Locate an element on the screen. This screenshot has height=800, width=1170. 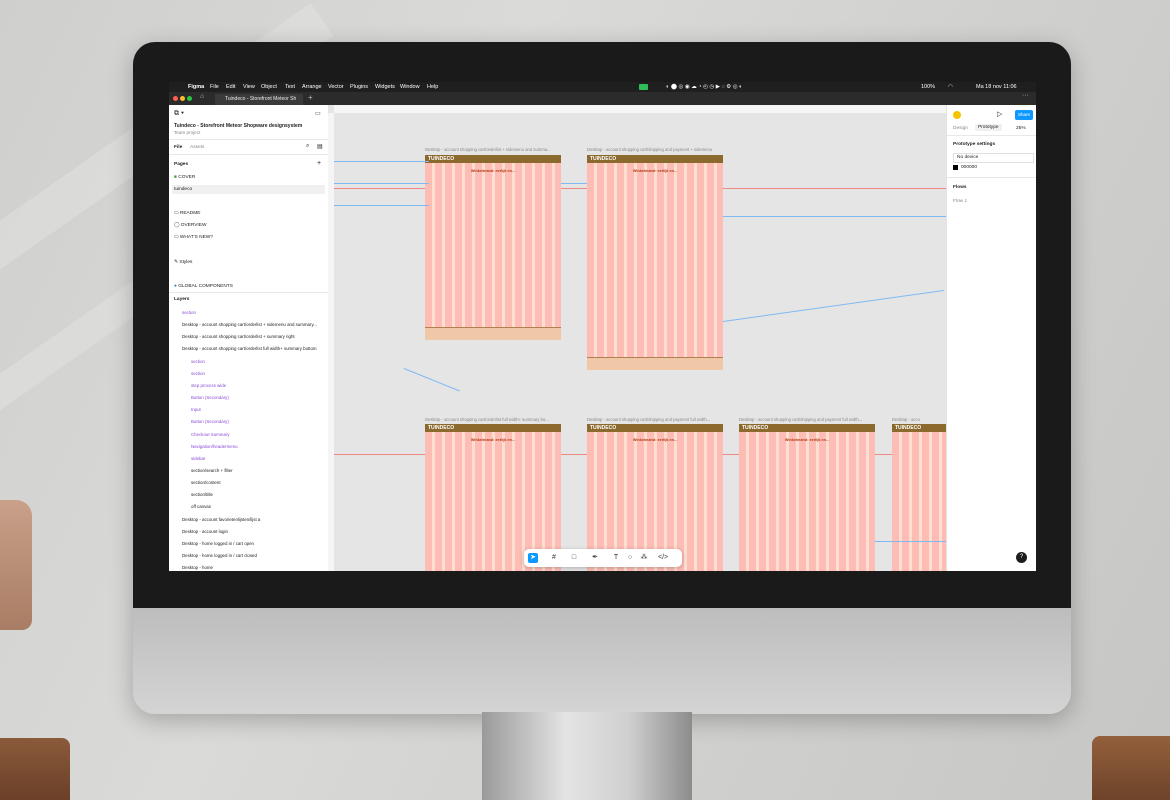
menu-object: Object is located at coordinates (269, 87).